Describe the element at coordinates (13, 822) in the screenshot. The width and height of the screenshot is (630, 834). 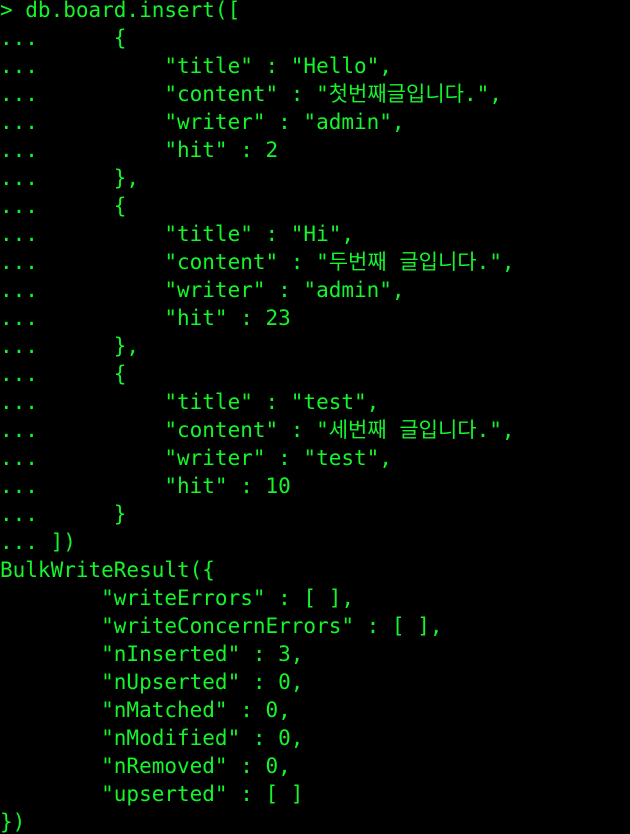
I see `terminal-output-line: })` at that location.